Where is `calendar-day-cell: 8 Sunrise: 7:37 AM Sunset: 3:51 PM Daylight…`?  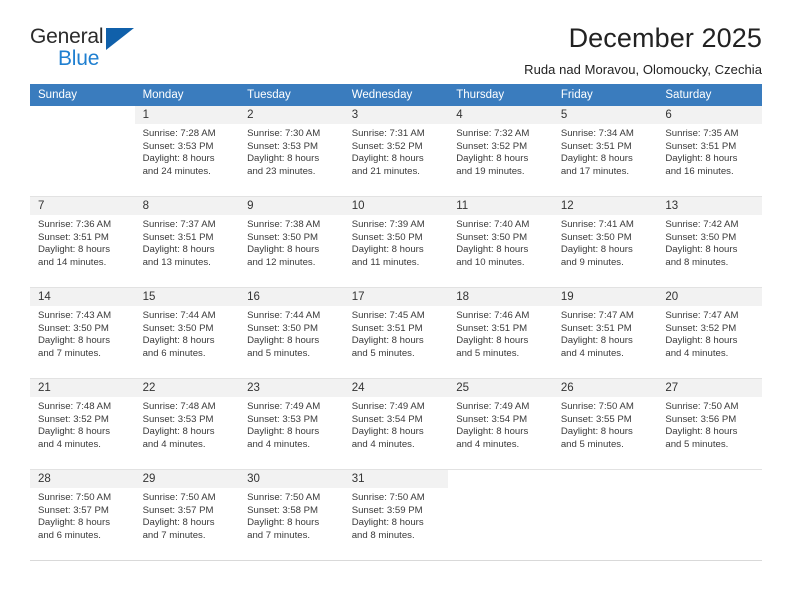
calendar-day-cell: 8 Sunrise: 7:37 AM Sunset: 3:51 PM Daylight… is located at coordinates (187, 242).